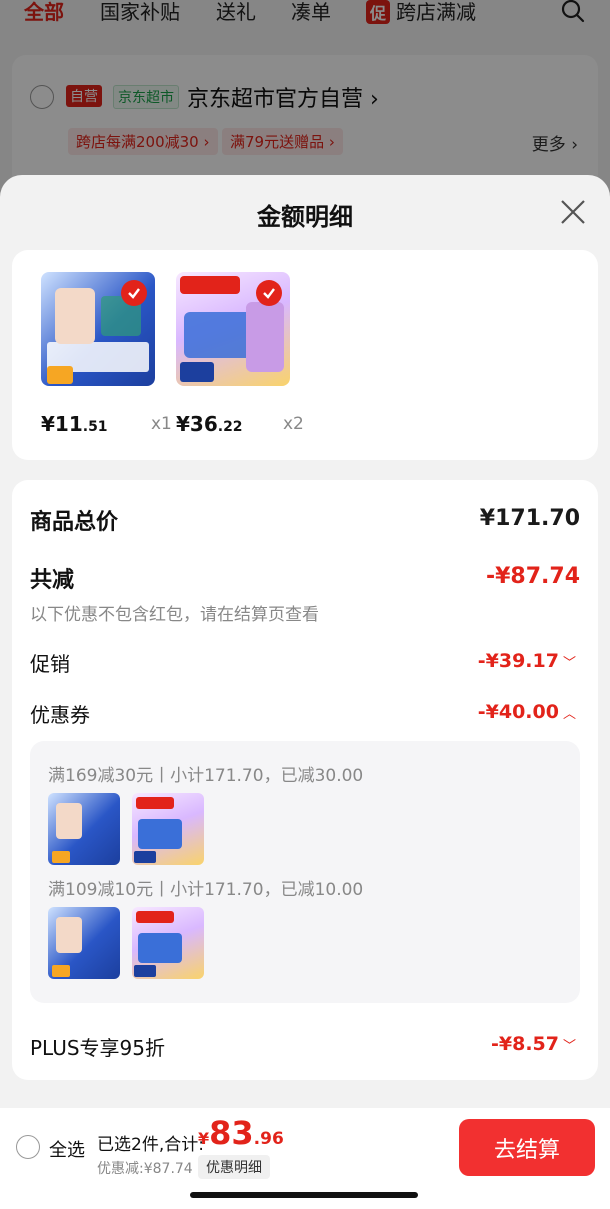 Image resolution: width=610 pixels, height=1209 pixels. I want to click on promo-row-toggle: -¥39.17 ﹀, so click(527, 661).